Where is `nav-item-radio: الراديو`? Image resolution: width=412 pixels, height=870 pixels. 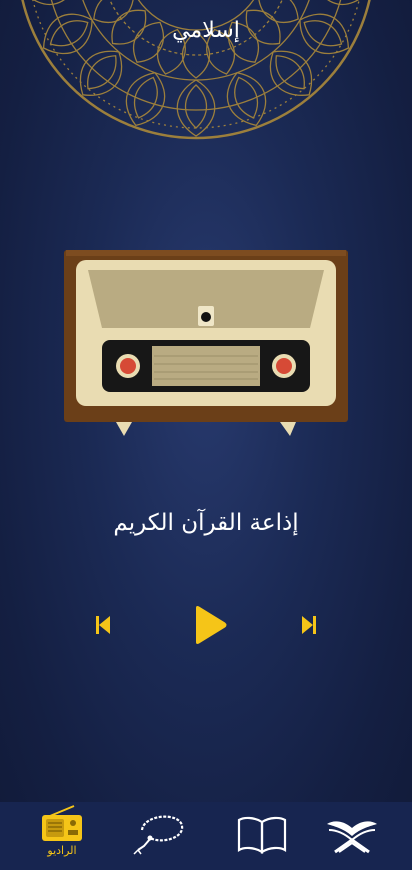 nav-item-radio: الراديو is located at coordinates (62, 836).